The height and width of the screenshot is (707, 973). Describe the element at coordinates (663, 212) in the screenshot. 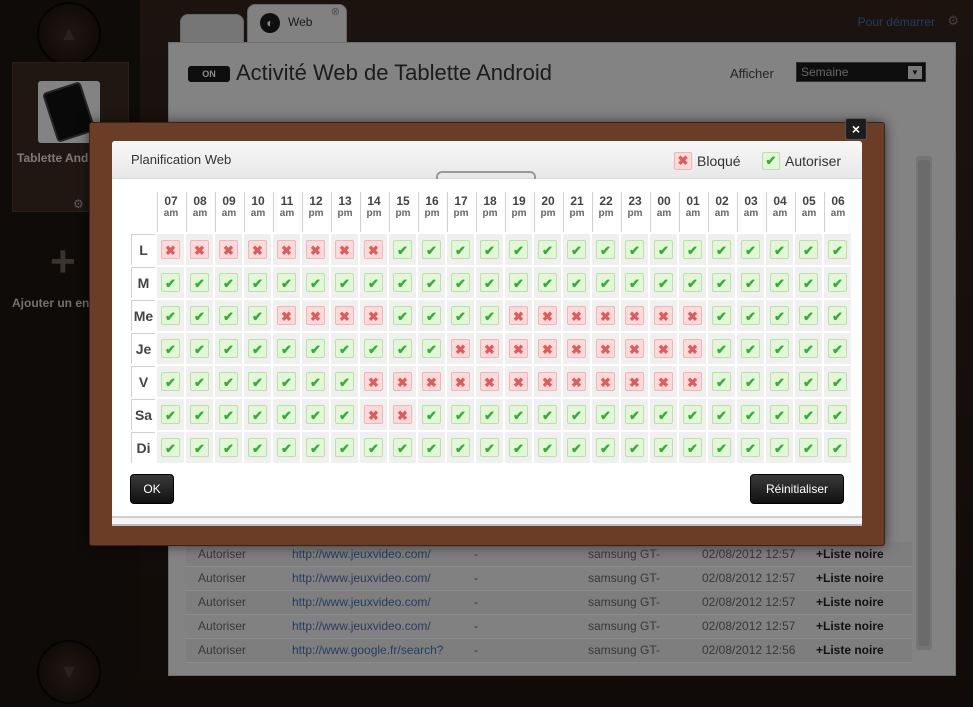

I see `hour-header: 00 am` at that location.